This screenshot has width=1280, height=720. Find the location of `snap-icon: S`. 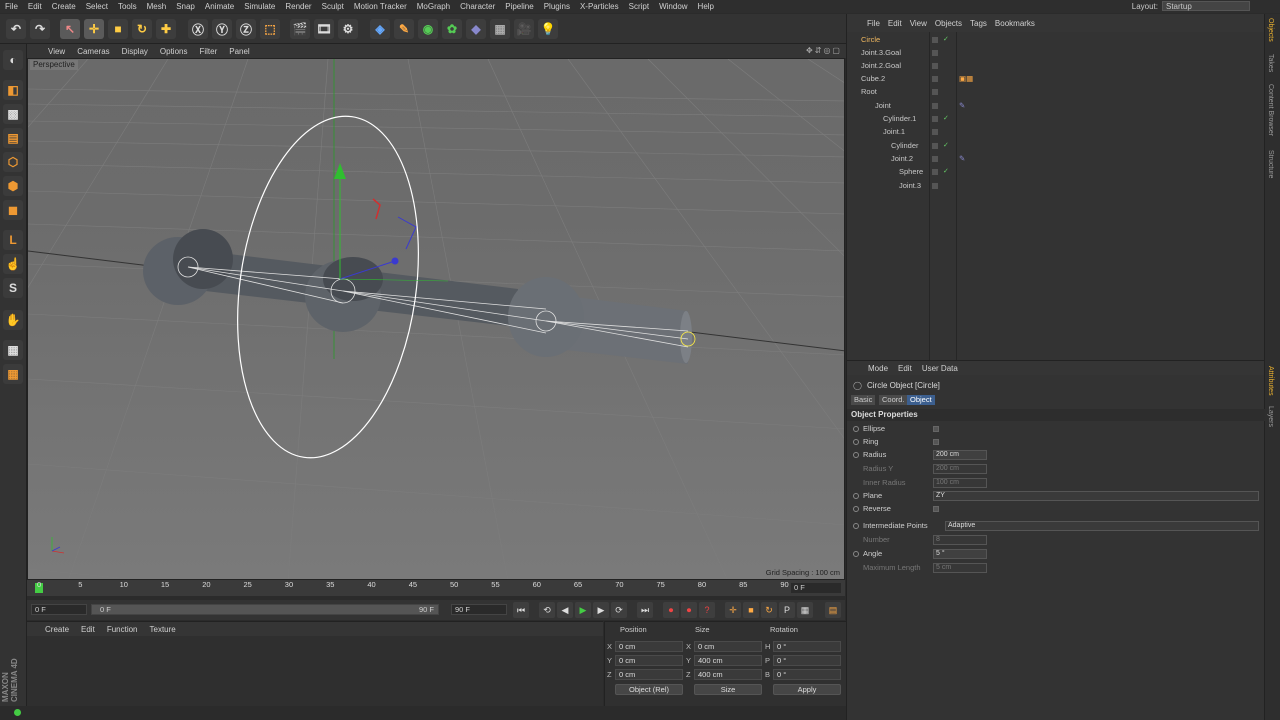

snap-icon: S is located at coordinates (13, 288).